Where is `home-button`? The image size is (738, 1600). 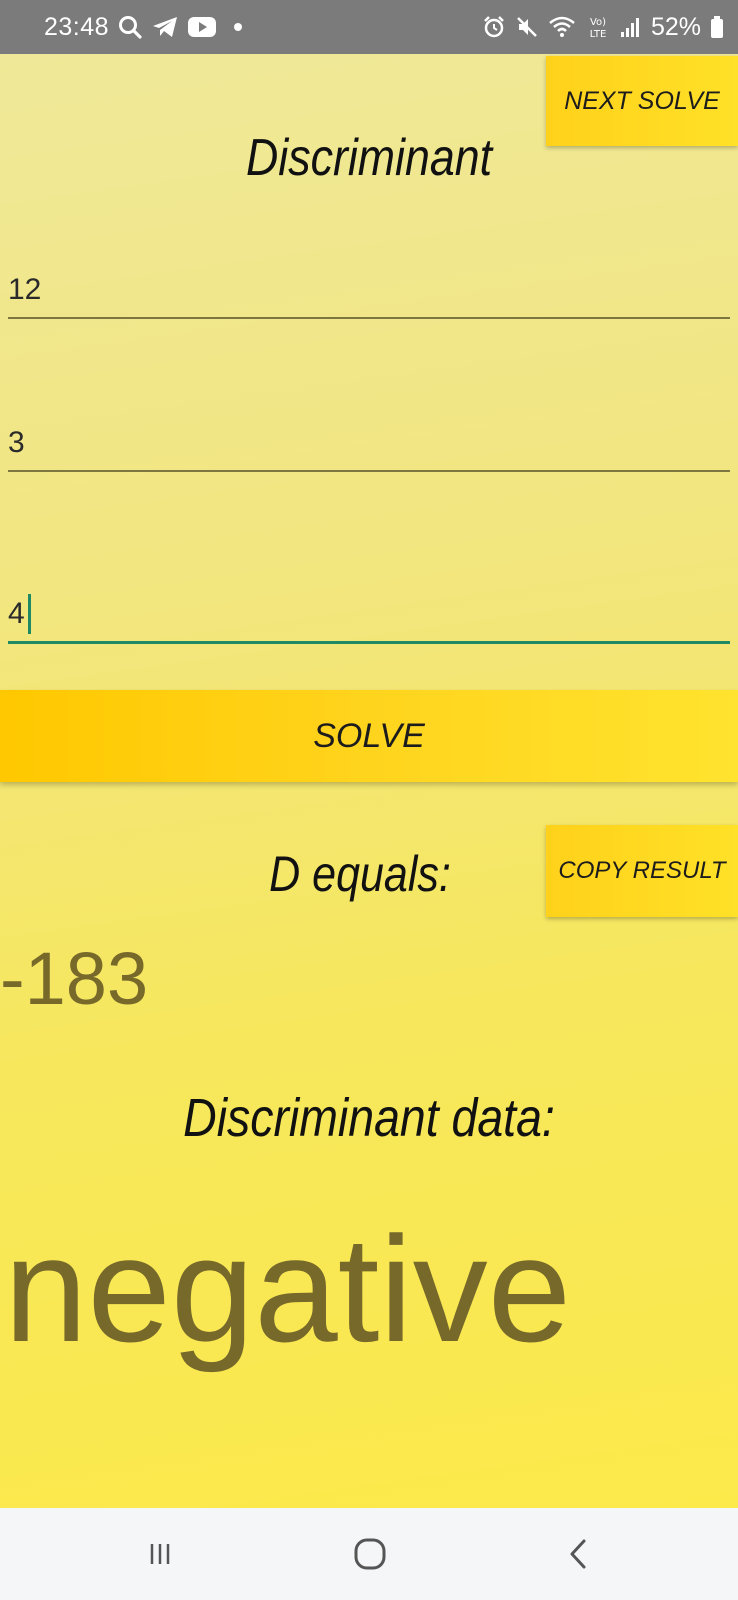
home-button is located at coordinates (370, 1556).